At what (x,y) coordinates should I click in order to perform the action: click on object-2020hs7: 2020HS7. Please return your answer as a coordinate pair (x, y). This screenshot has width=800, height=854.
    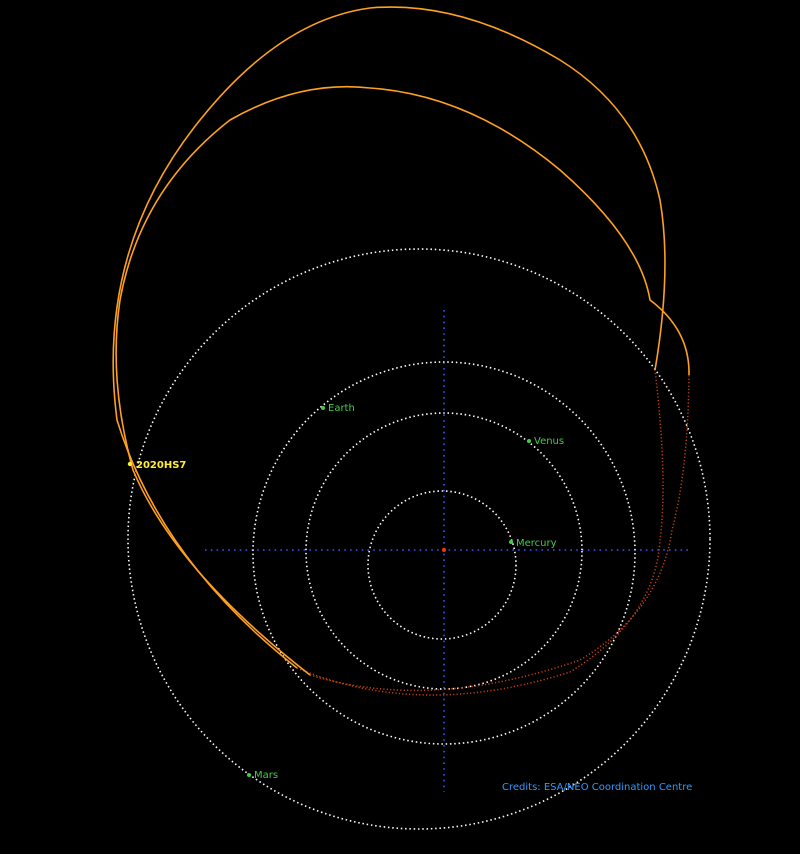
    Looking at the image, I should click on (156, 465).